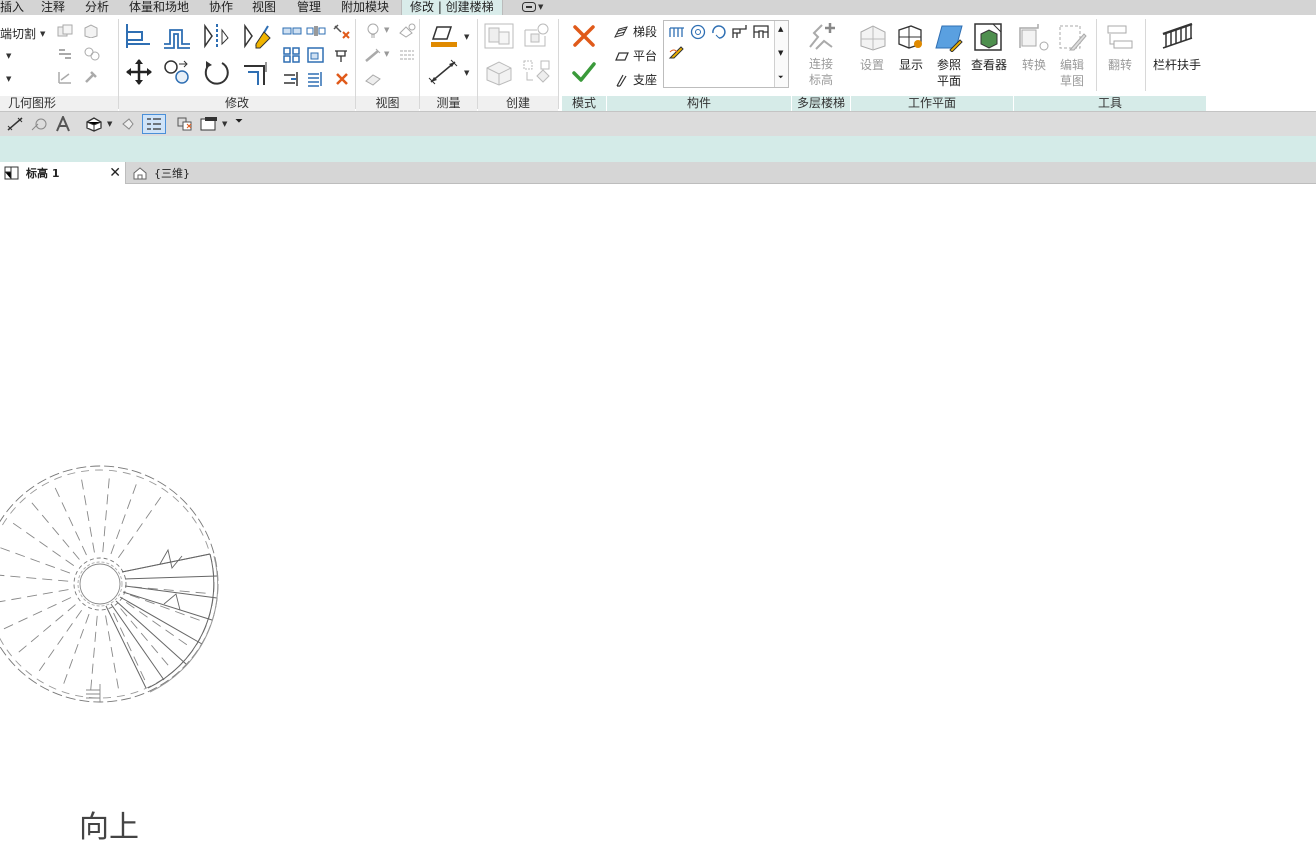  Describe the element at coordinates (292, 55) in the screenshot. I see `array-icon` at that location.